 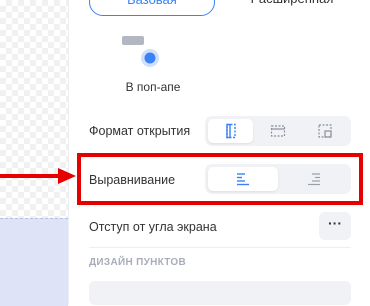 I want to click on popup-option-label: В поп-апе, so click(x=153, y=87).